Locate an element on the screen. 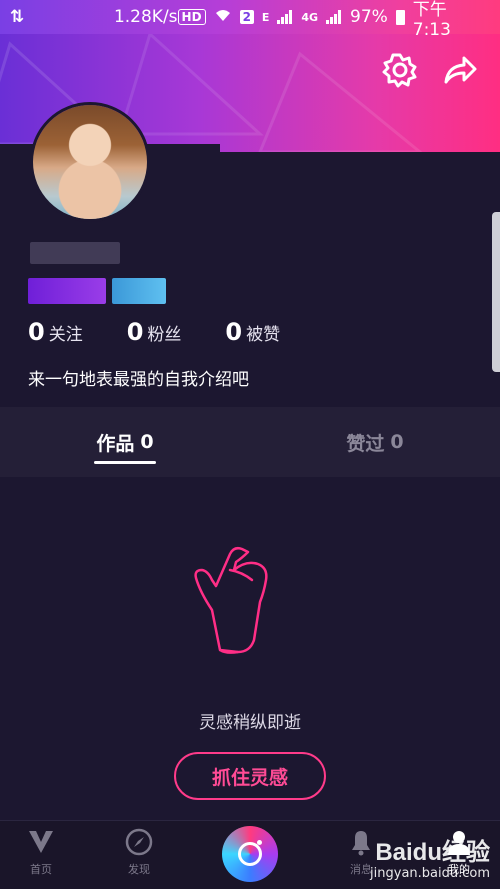 The width and height of the screenshot is (500, 889). tab-liked: 赞过 0 is located at coordinates (375, 442).